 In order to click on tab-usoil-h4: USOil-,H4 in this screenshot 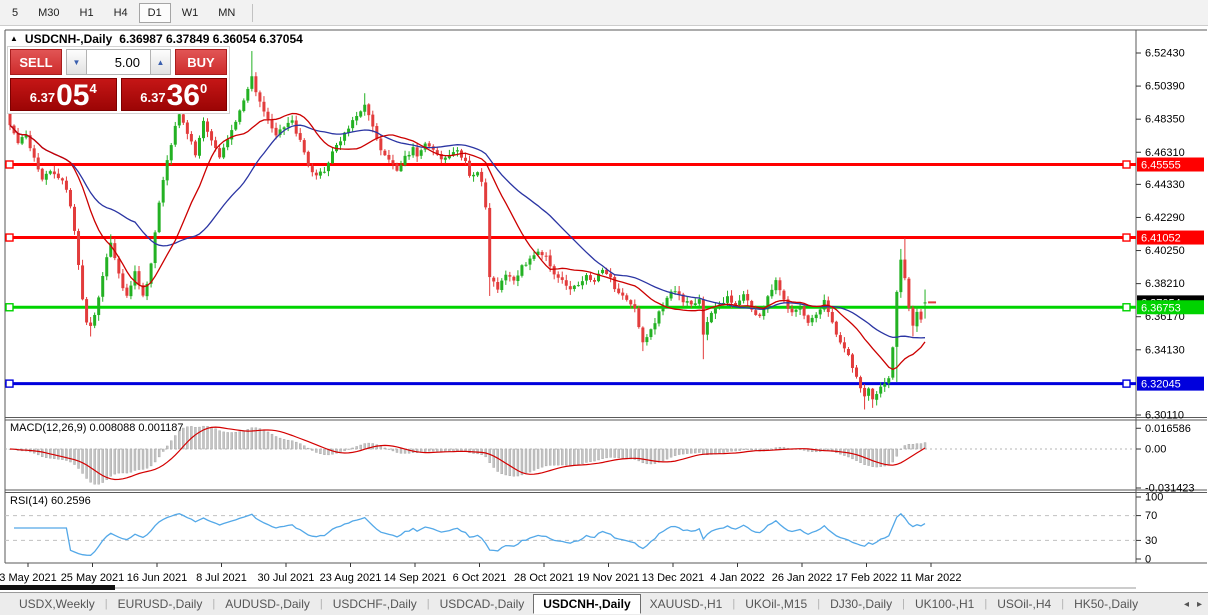, I will do `click(1024, 604)`.